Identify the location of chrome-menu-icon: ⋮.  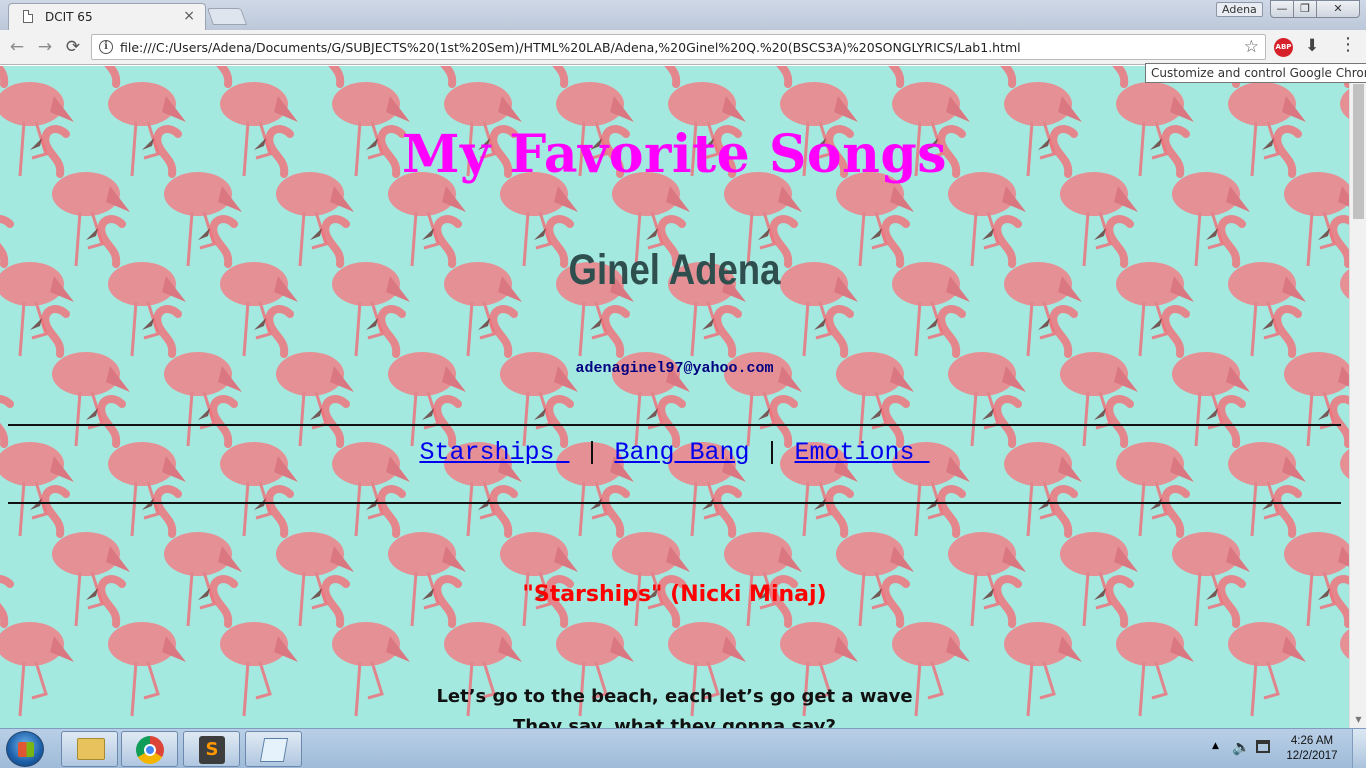
(1348, 45).